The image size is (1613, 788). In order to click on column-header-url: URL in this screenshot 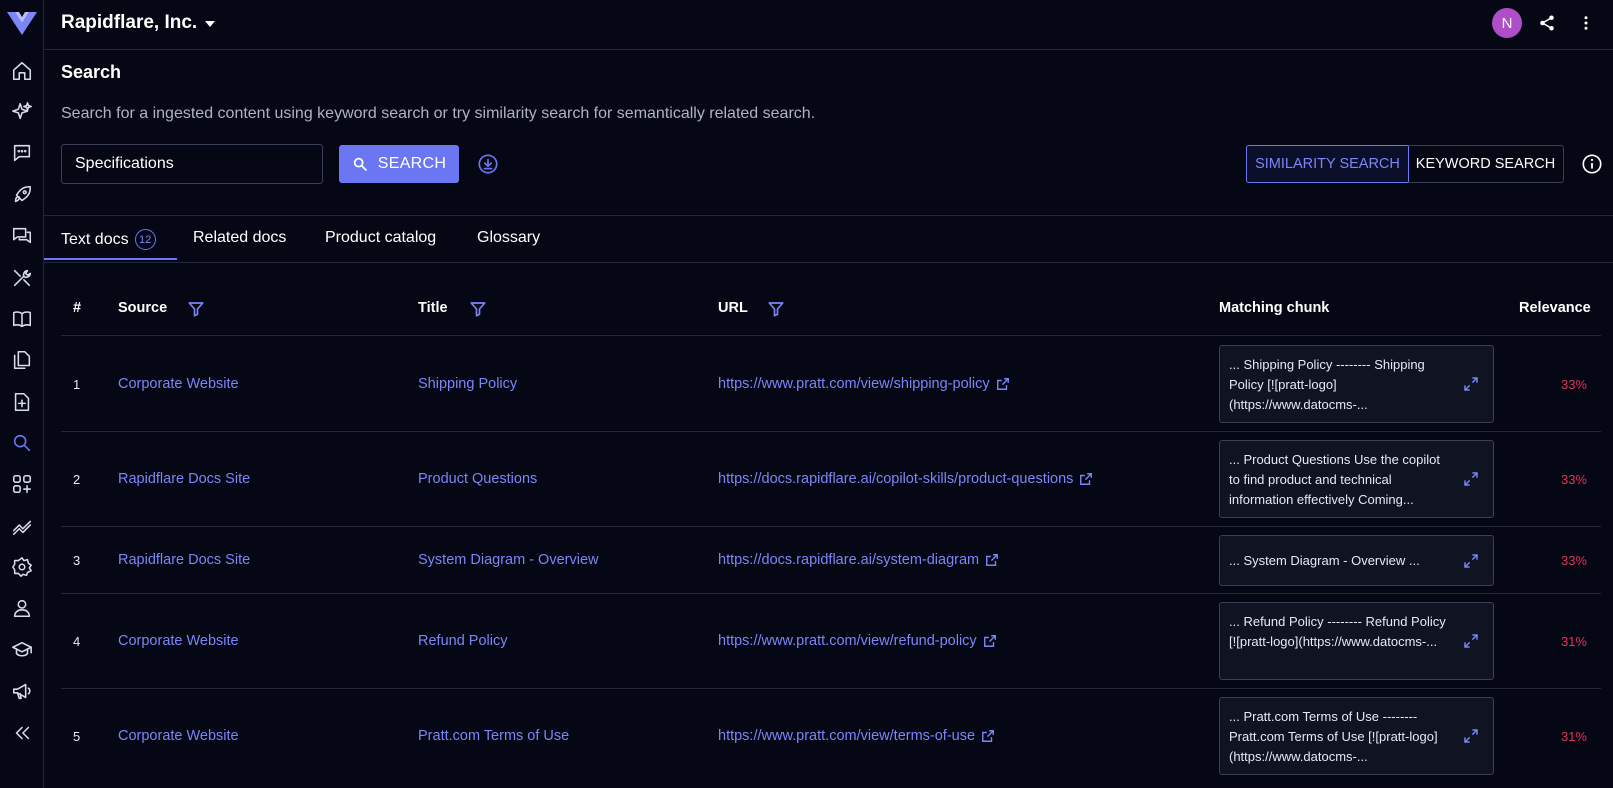, I will do `click(733, 308)`.